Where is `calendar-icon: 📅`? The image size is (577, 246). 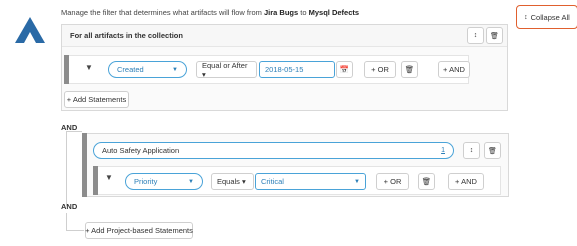
calendar-icon: 📅 is located at coordinates (344, 69).